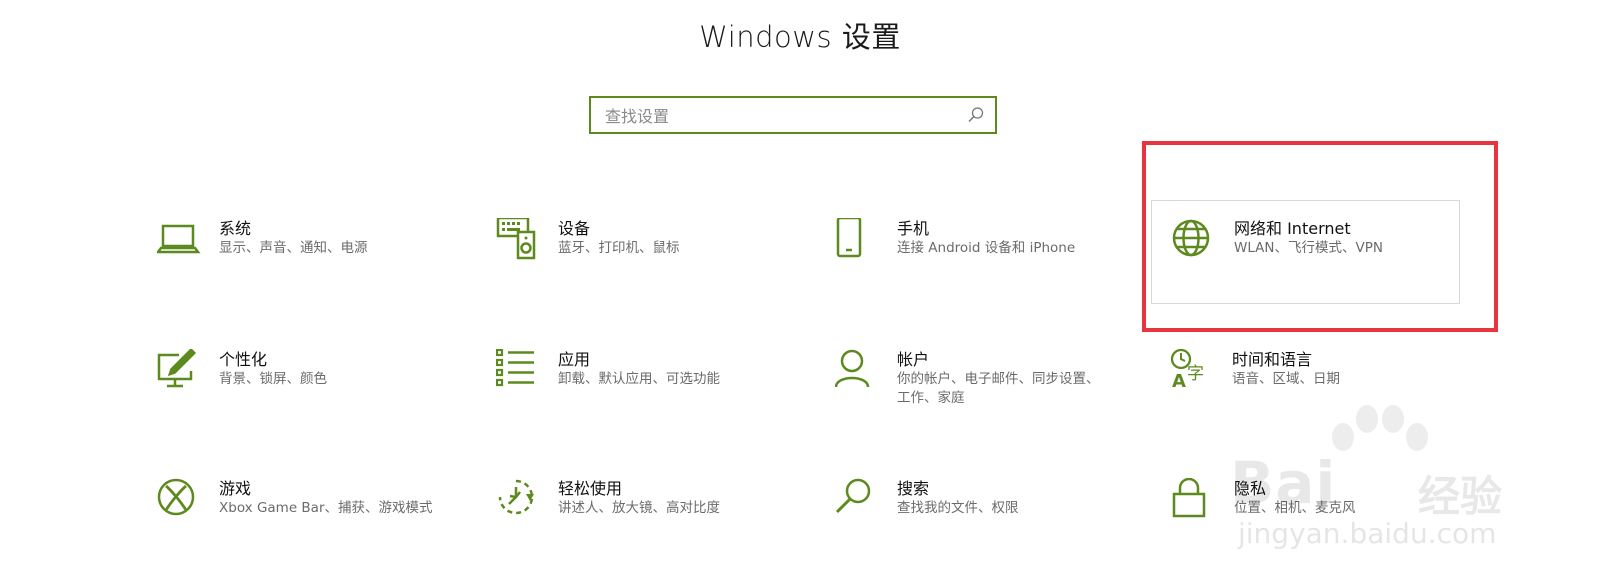 The width and height of the screenshot is (1600, 585). I want to click on tile-label: 网络和 Internet, so click(1292, 228).